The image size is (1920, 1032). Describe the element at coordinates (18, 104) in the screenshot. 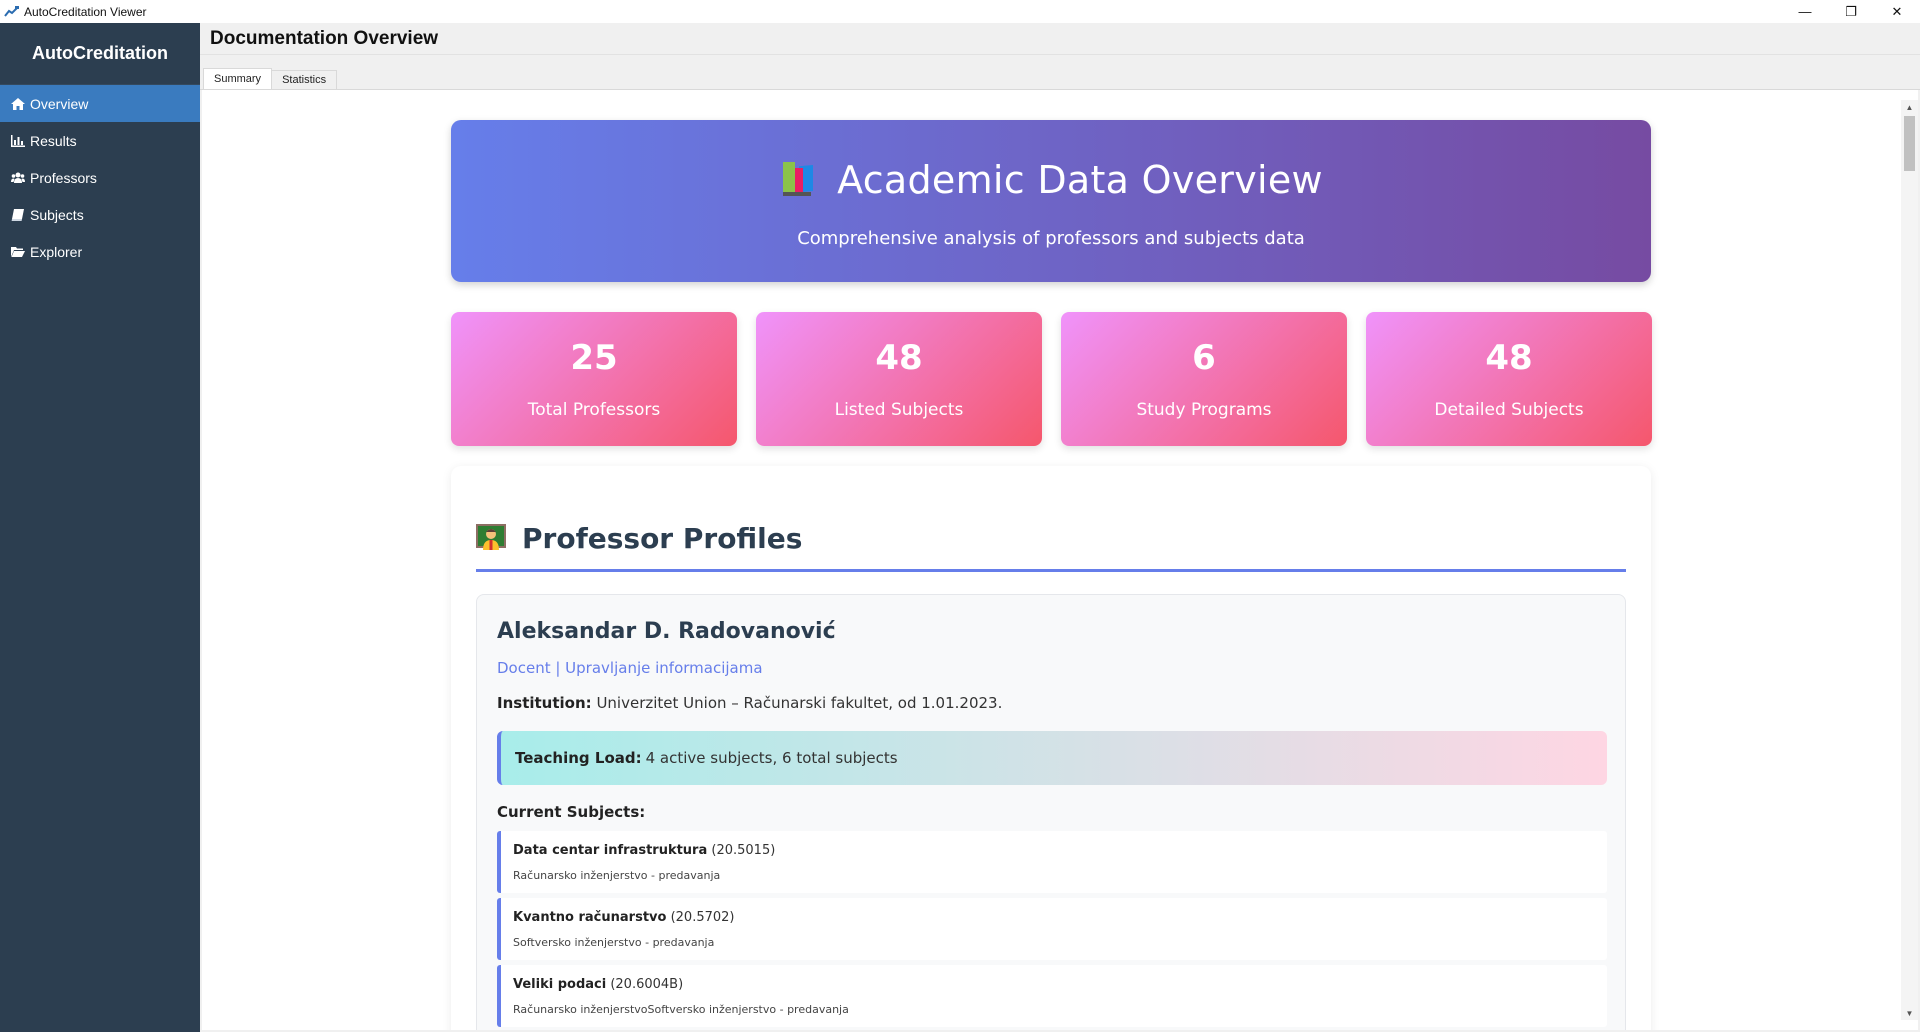

I see `home-icon` at that location.